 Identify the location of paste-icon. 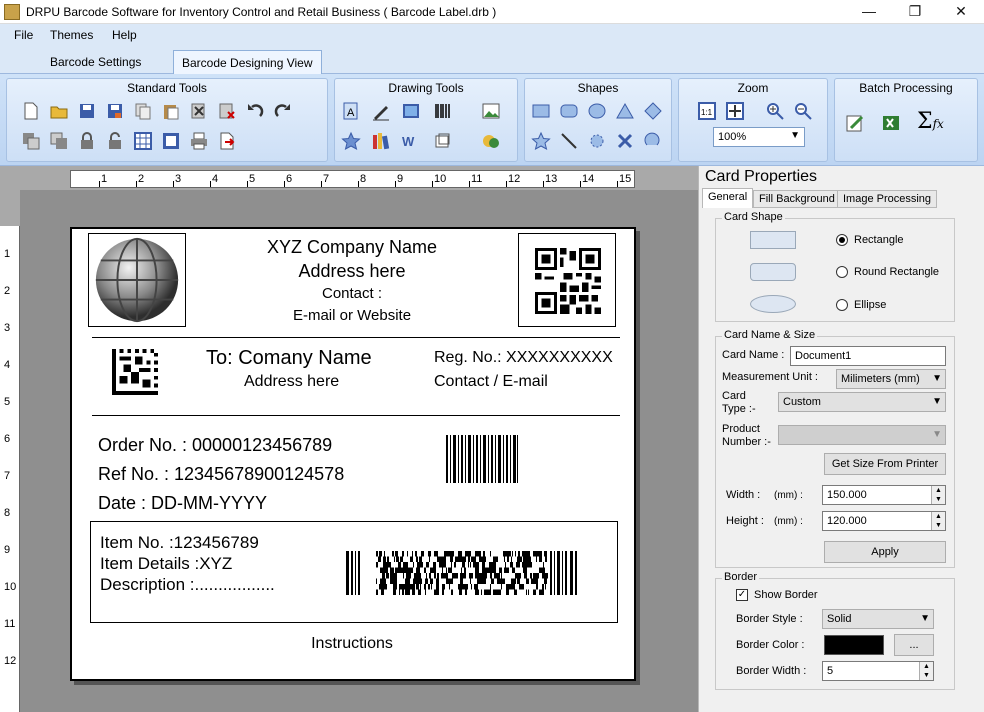
(171, 111).